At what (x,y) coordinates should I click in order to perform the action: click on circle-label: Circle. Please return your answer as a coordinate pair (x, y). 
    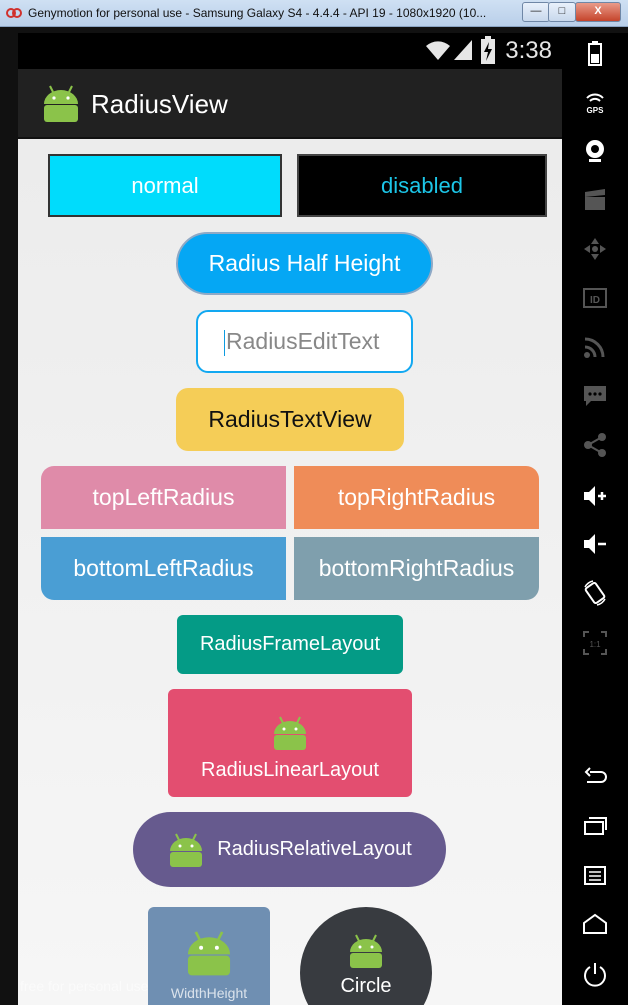
    Looking at the image, I should click on (366, 986).